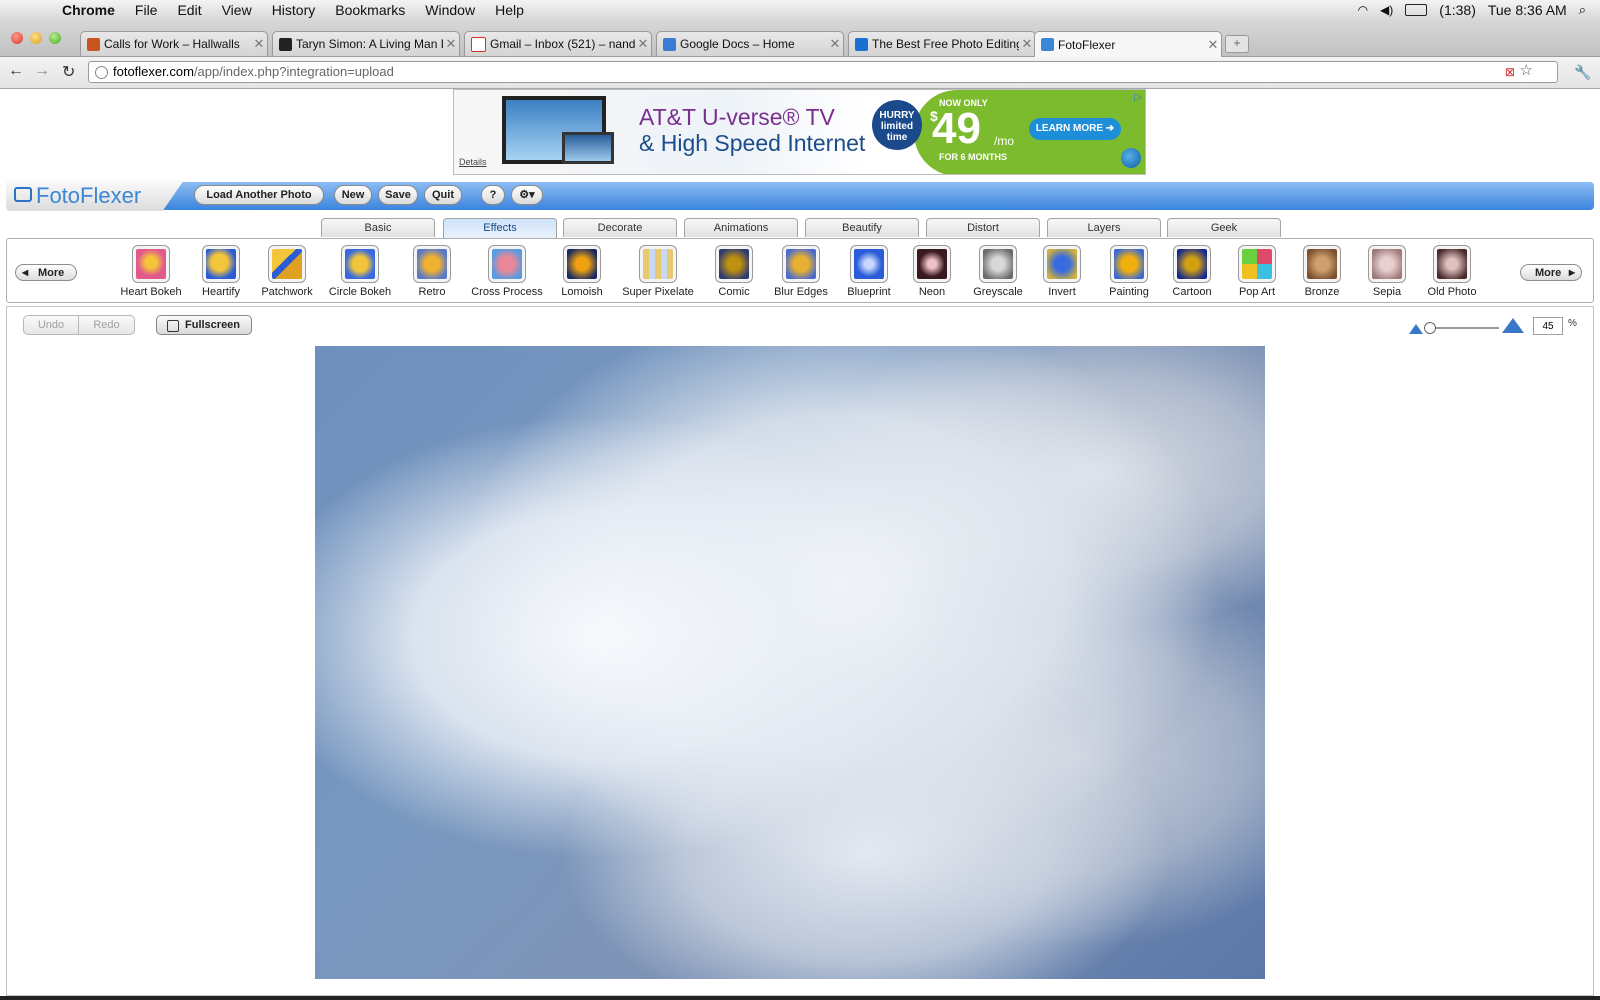 This screenshot has height=1000, width=1600. What do you see at coordinates (1464, 328) in the screenshot?
I see `zoom-slider-track` at bounding box center [1464, 328].